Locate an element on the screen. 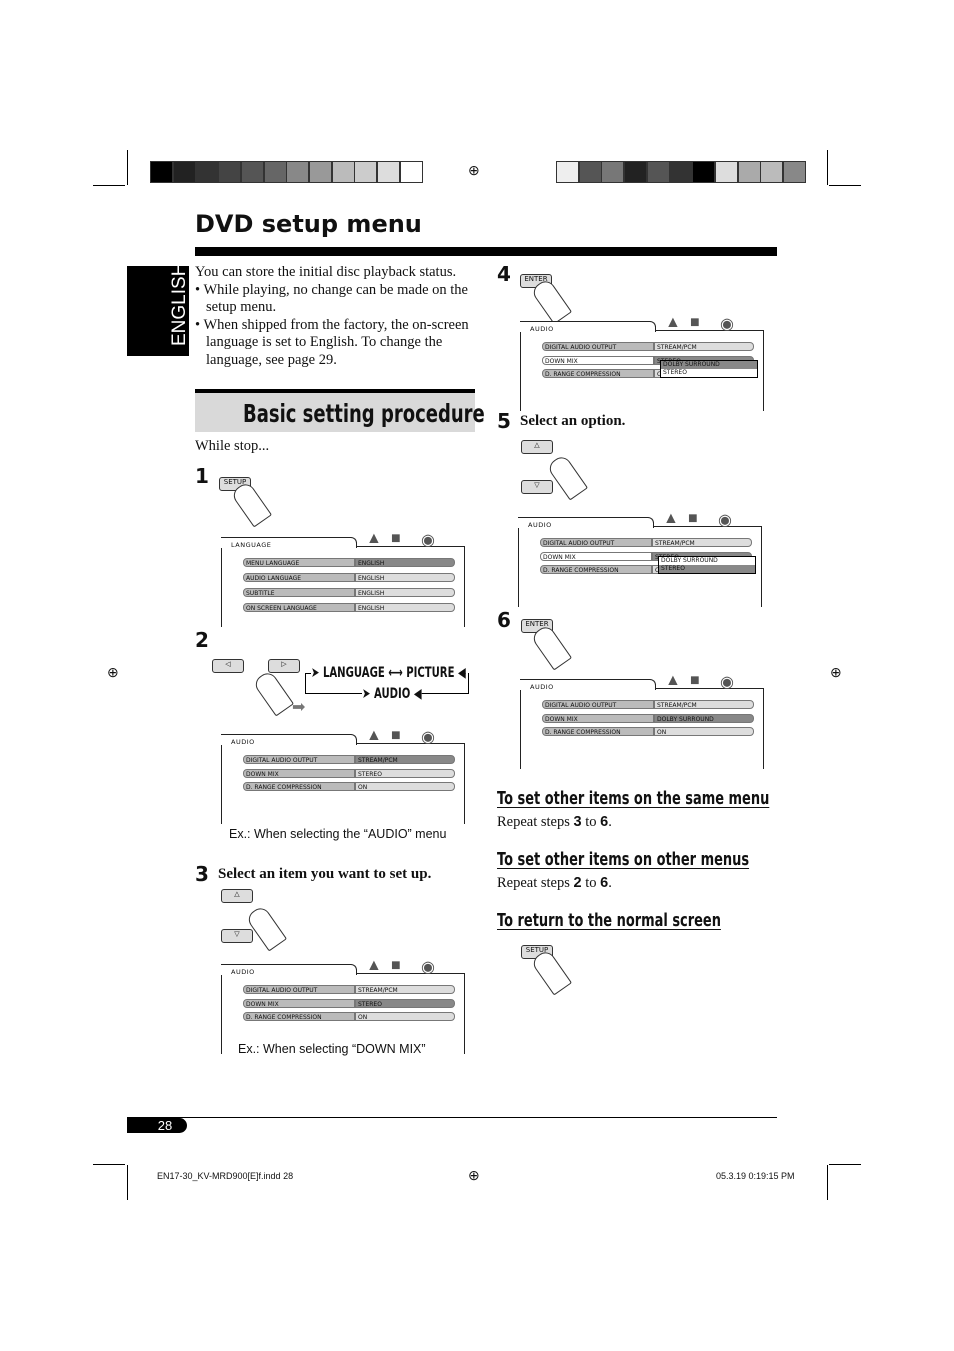 This screenshot has width=954, height=1351. section-title: Basic setting procedure is located at coordinates (364, 413).